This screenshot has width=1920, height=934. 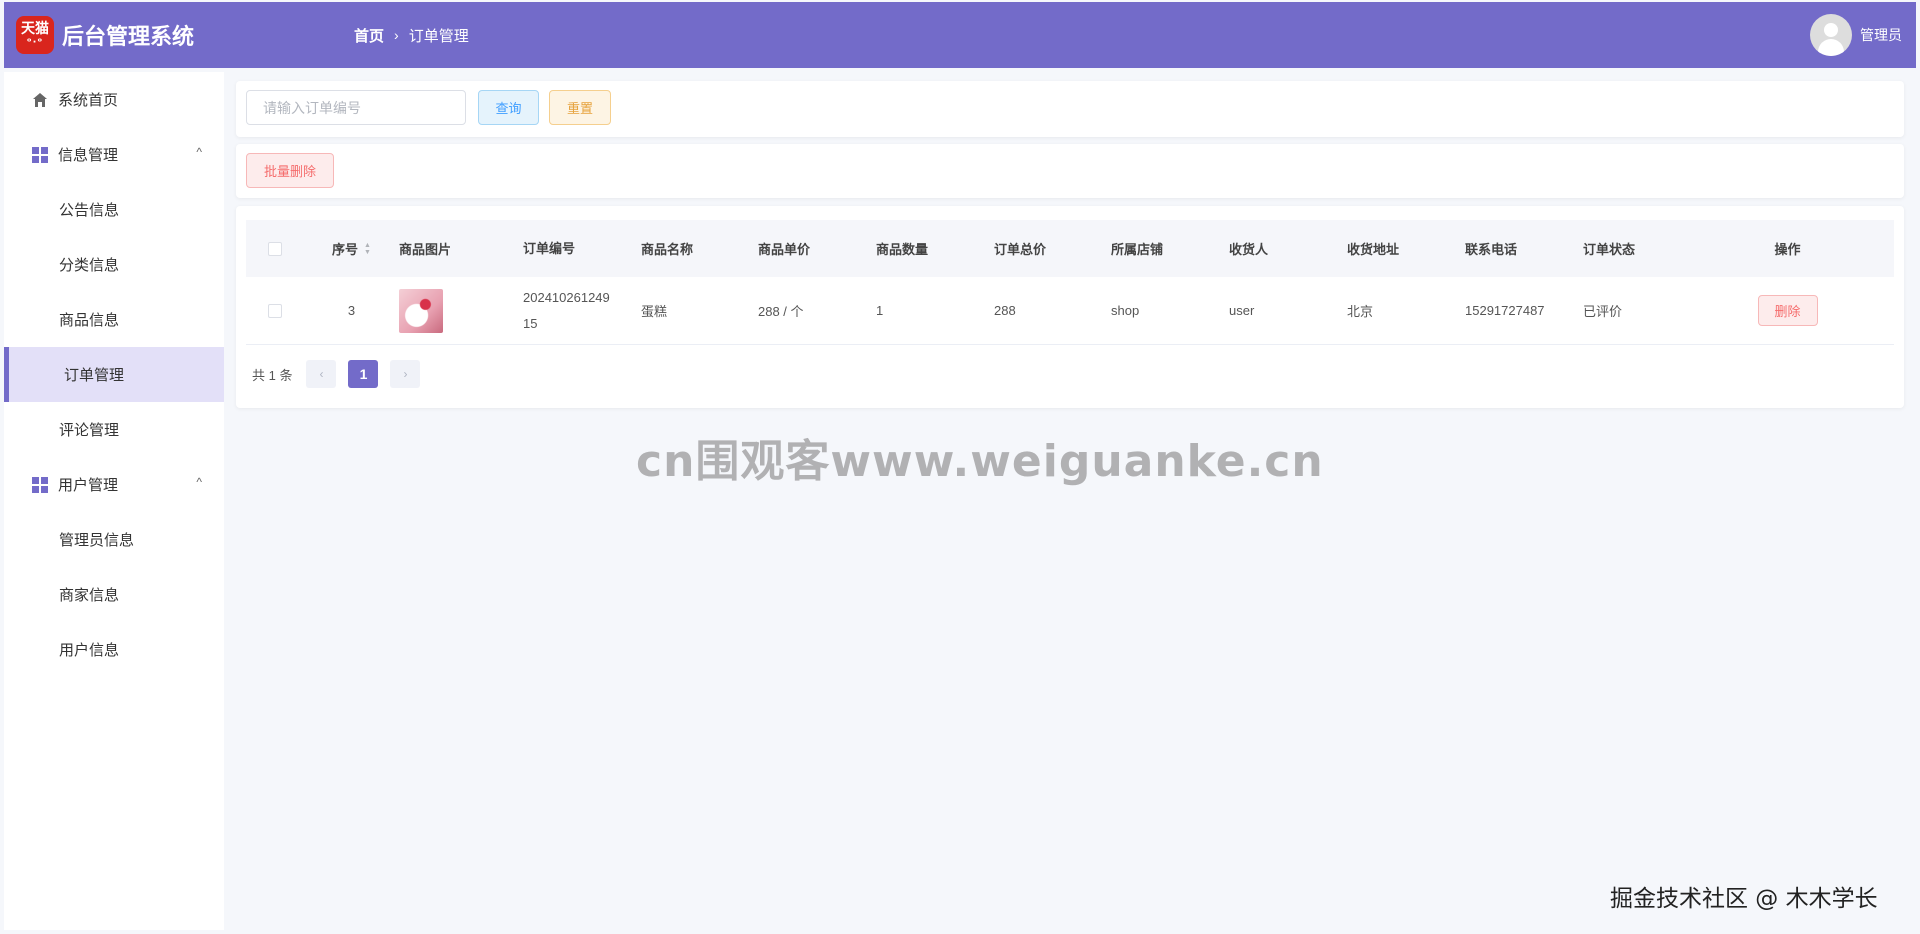 I want to click on sidebar-group-info: 信息管理 ^, so click(x=114, y=154).